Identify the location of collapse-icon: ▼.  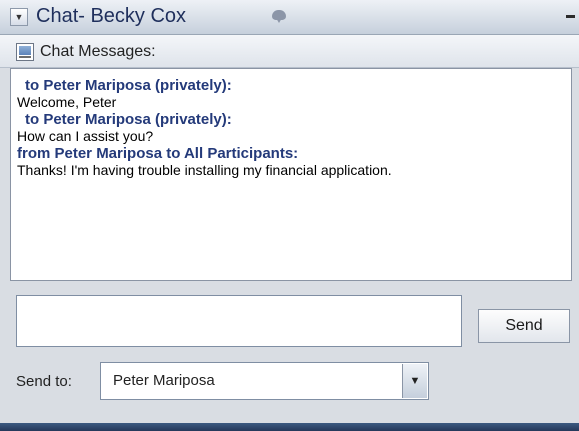
(19, 17).